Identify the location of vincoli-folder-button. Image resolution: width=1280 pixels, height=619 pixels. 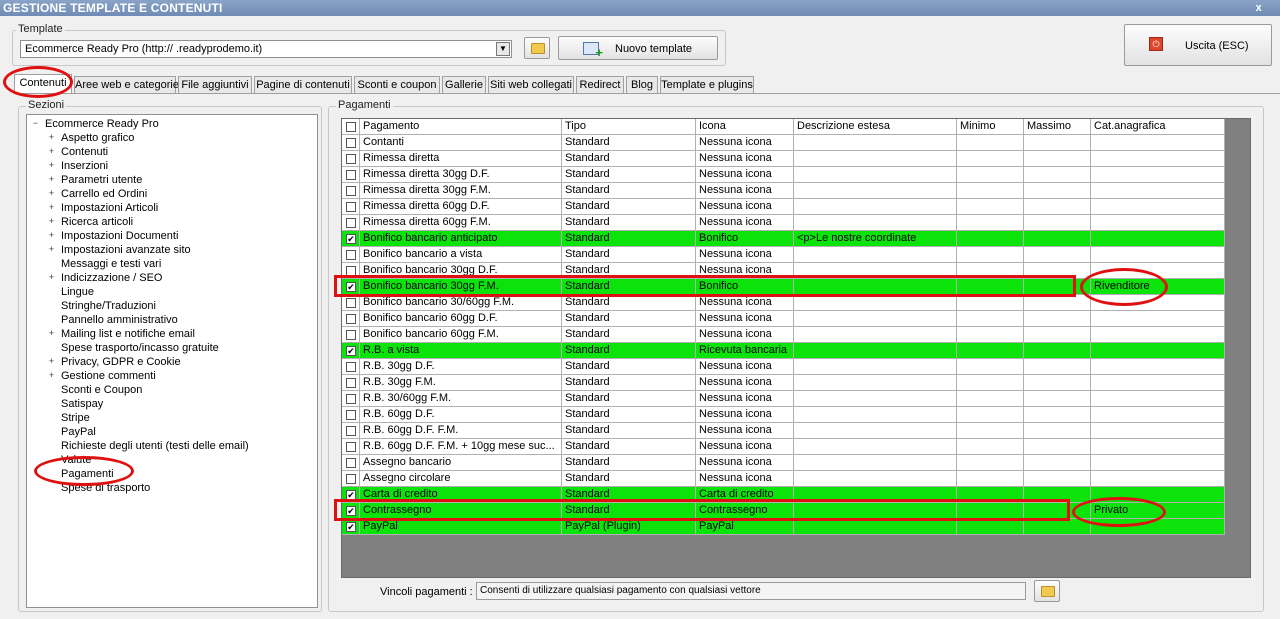
(1047, 591).